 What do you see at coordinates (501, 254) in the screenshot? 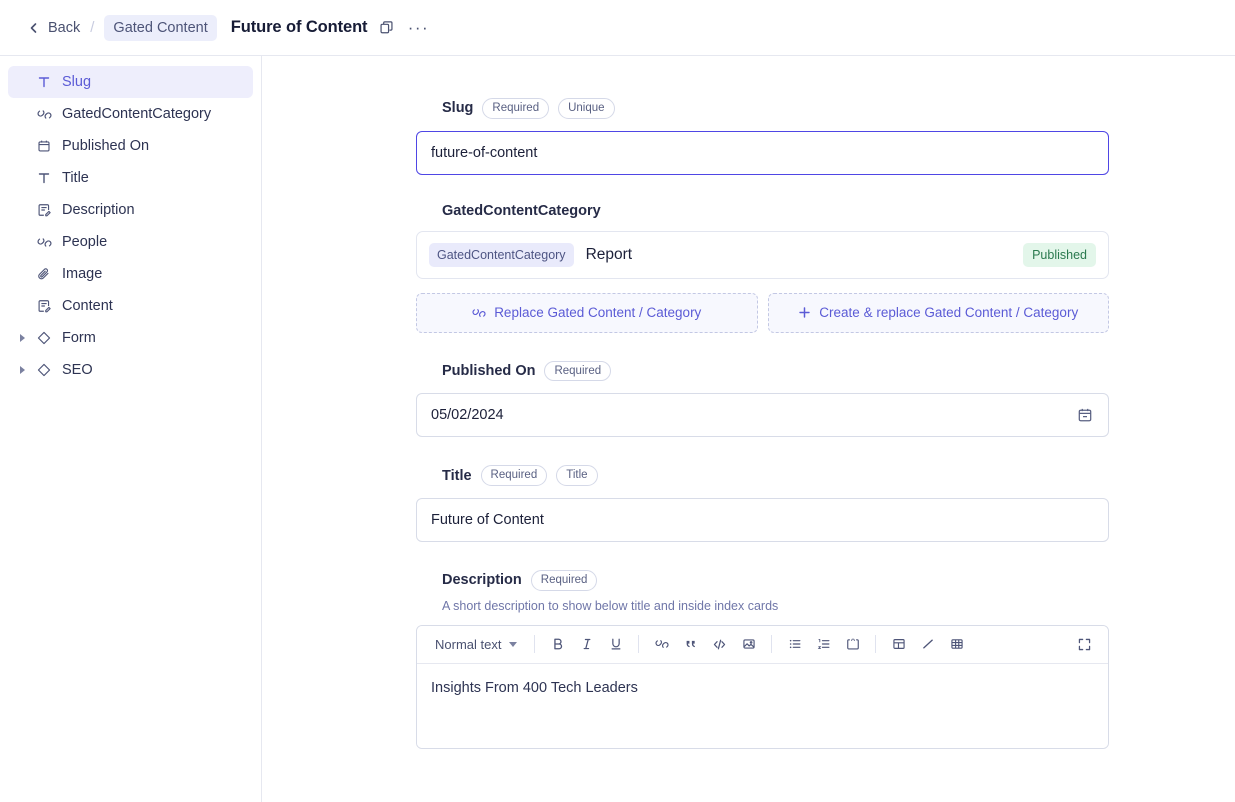
I see `reference-type-chip: GatedContentCategory` at bounding box center [501, 254].